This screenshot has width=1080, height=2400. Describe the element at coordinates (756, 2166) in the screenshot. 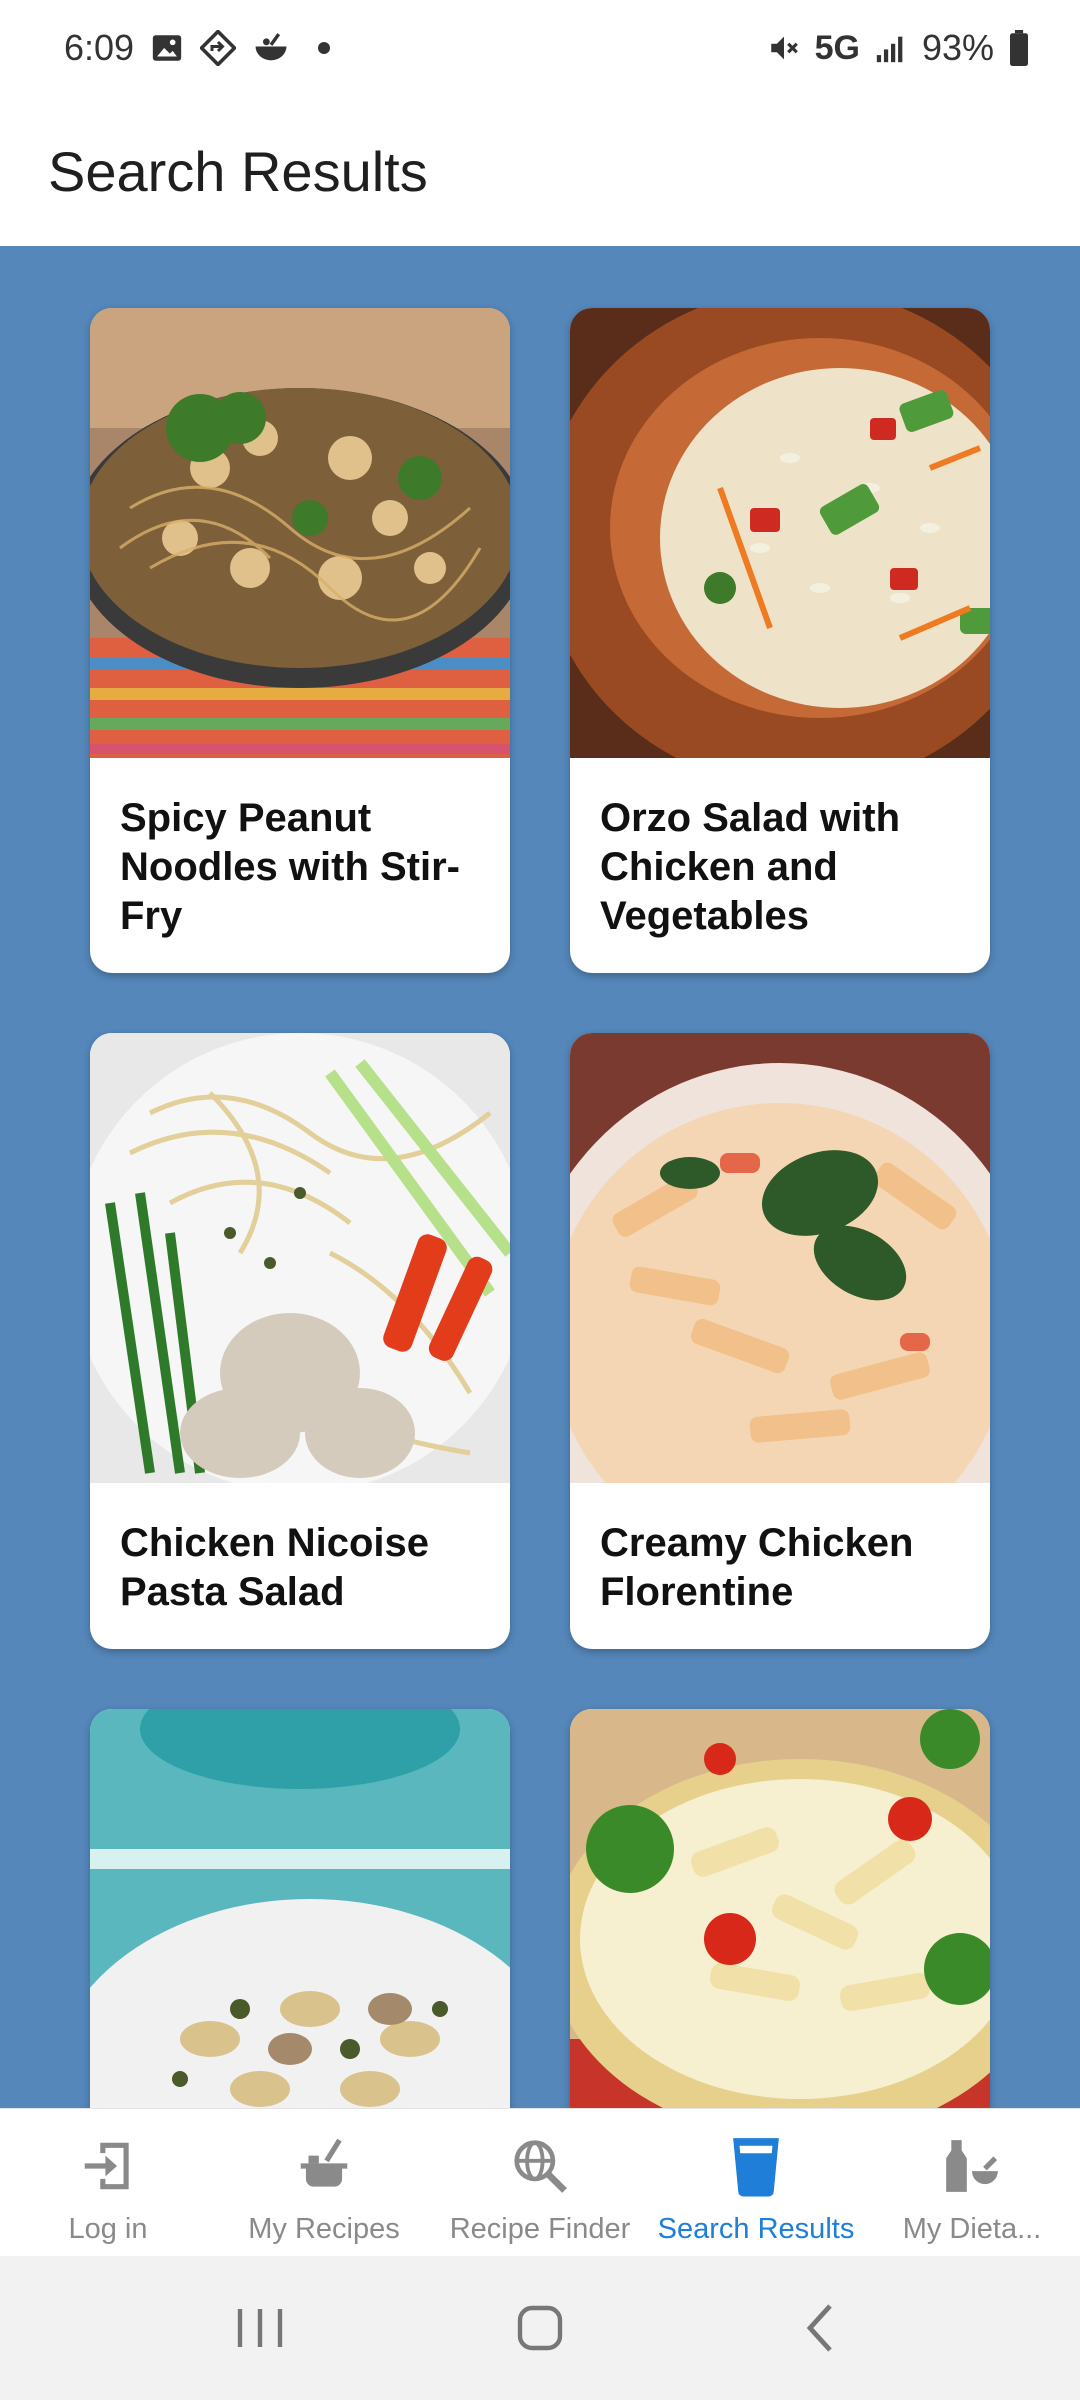

I see `cup-icon` at that location.